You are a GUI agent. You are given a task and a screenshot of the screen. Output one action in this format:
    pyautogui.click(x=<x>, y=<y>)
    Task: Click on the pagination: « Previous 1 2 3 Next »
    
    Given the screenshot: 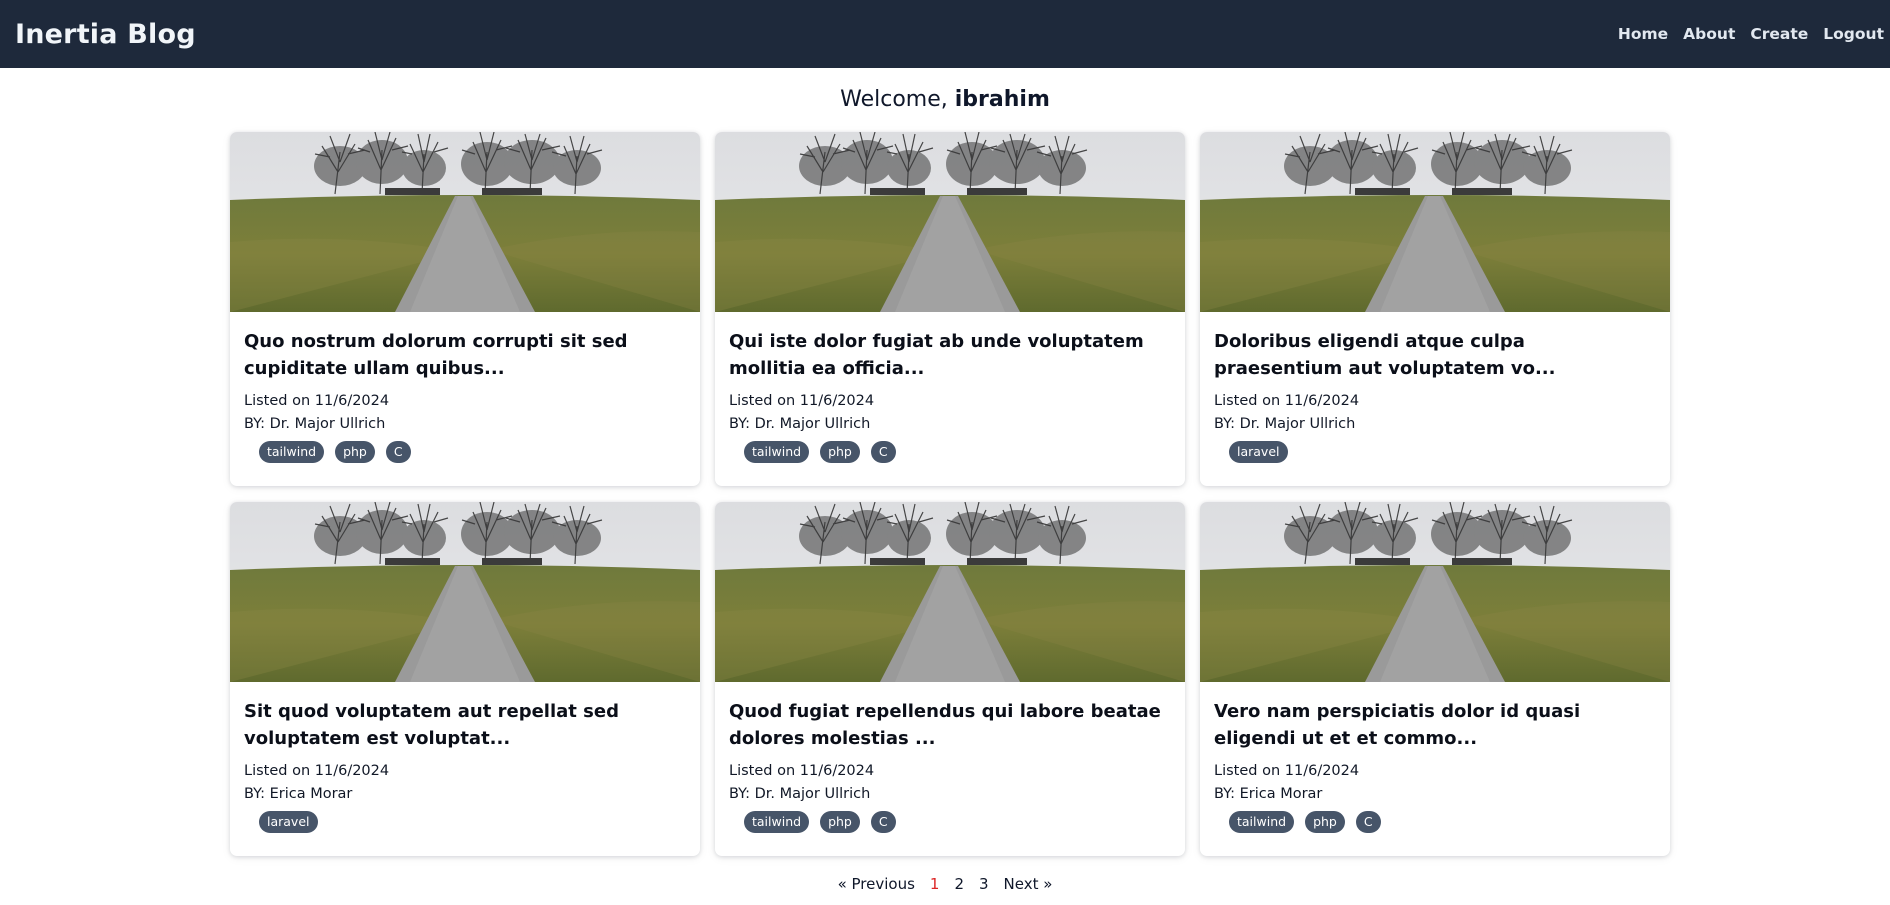 What is the action you would take?
    pyautogui.click(x=945, y=884)
    